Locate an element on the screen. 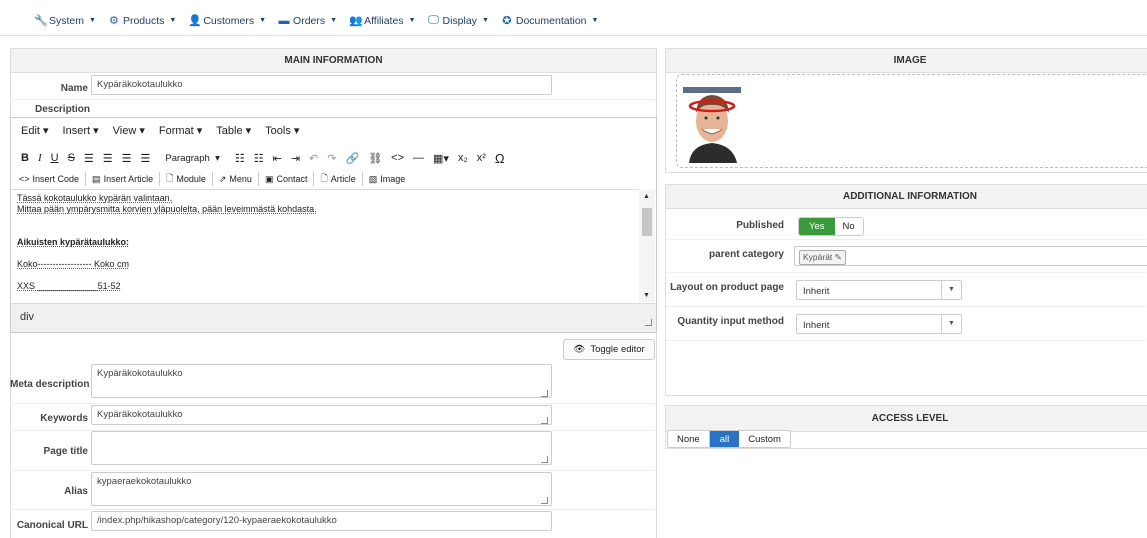 The width and height of the screenshot is (1147, 538). editor-menu-edit: Edit ▾ is located at coordinates (35, 134).